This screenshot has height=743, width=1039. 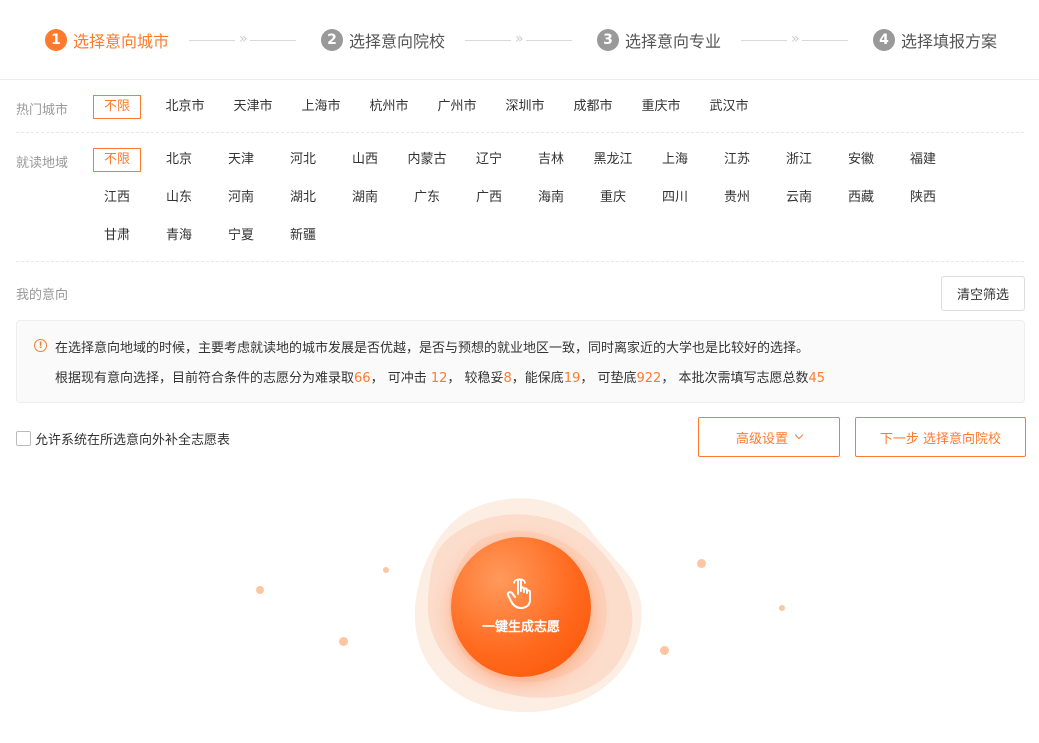 I want to click on region-option: 不限, so click(x=117, y=160).